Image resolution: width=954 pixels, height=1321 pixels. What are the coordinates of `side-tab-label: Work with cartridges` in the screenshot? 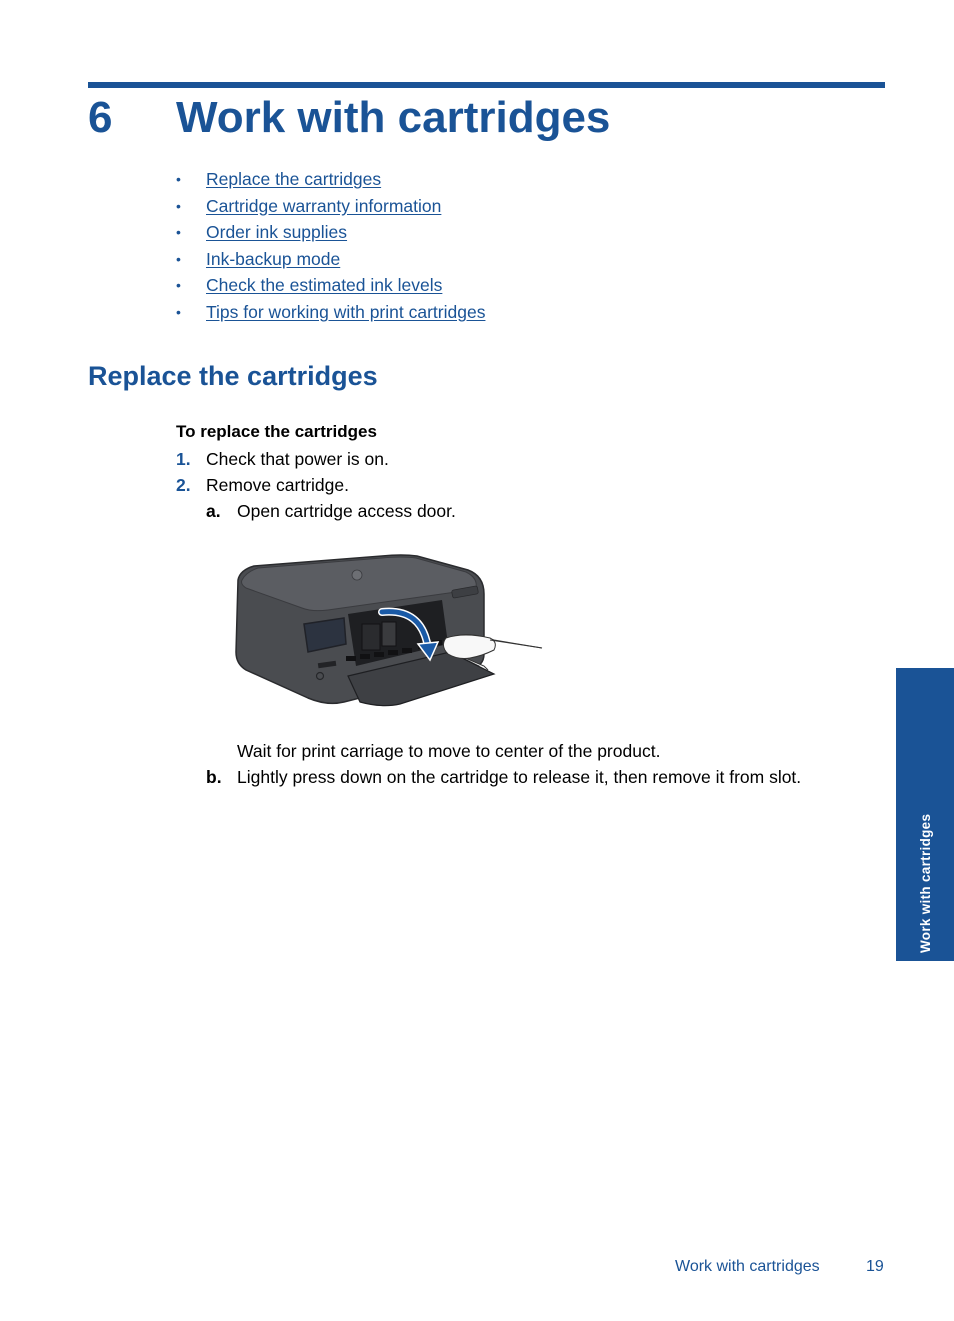 It's located at (925, 883).